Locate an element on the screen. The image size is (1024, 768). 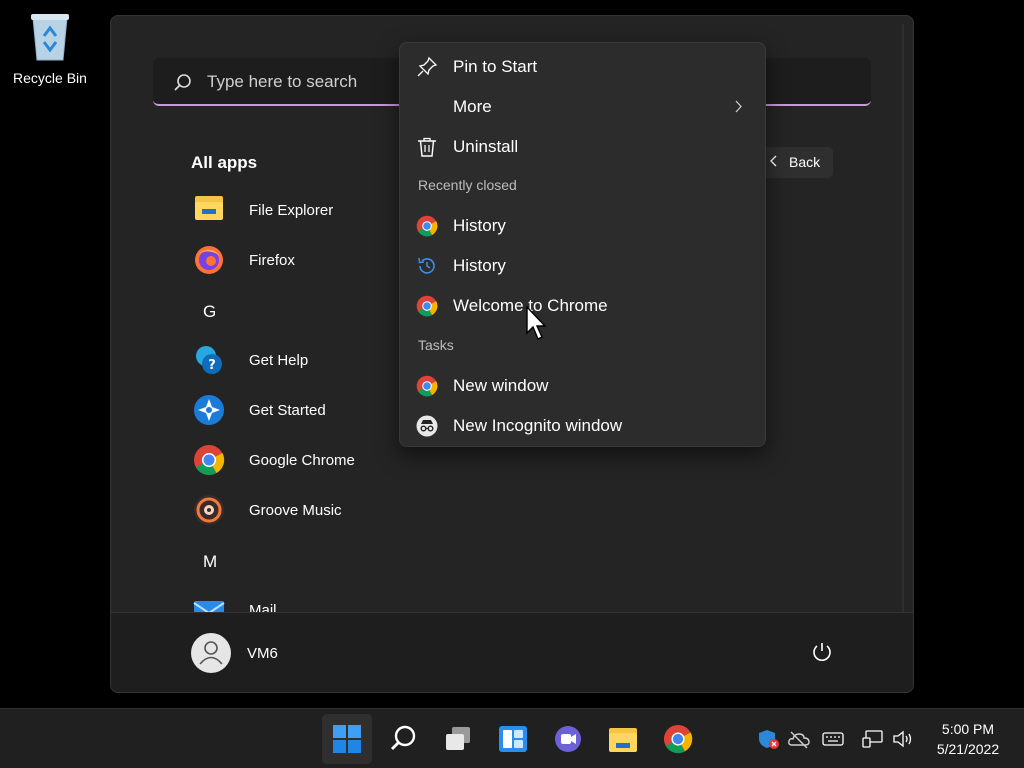
volume-icon is located at coordinates (903, 739).